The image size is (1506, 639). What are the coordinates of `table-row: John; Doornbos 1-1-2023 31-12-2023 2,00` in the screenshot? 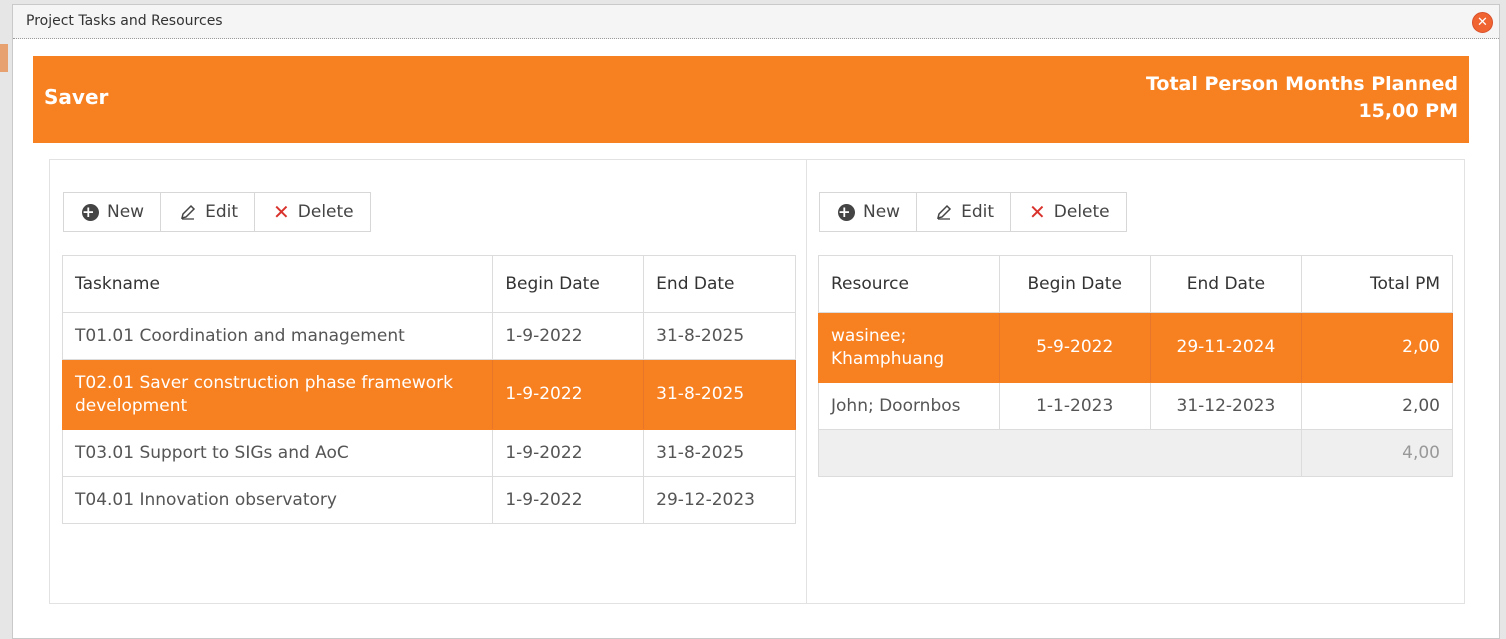 It's located at (1135, 406).